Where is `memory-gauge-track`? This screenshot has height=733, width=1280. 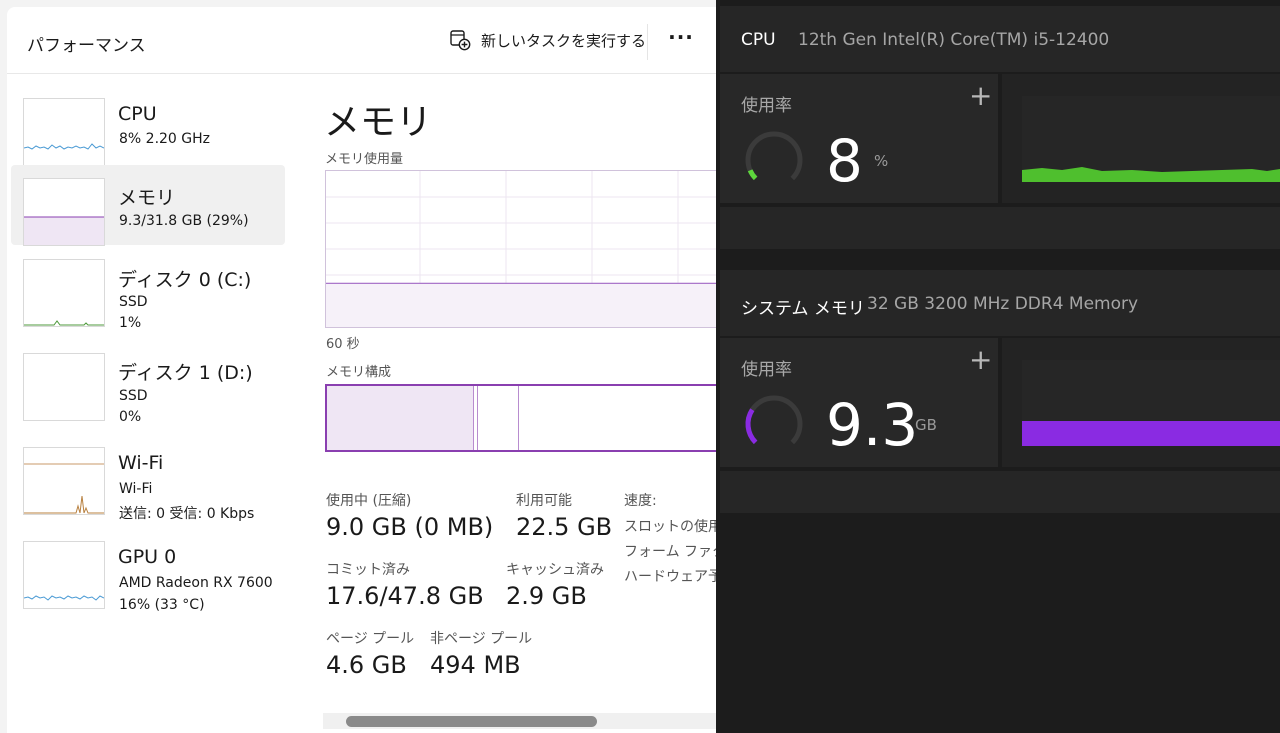
memory-gauge-track is located at coordinates (774, 424).